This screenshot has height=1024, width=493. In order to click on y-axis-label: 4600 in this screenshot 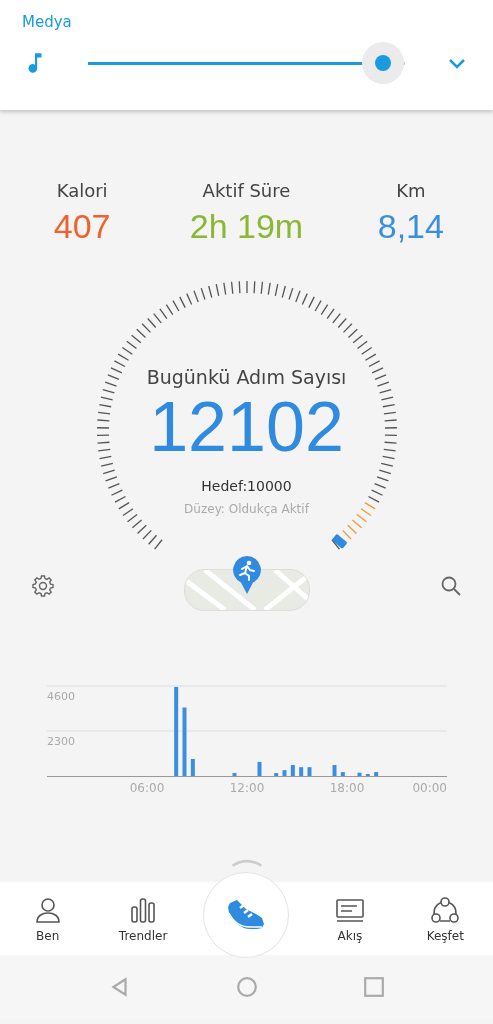, I will do `click(61, 696)`.